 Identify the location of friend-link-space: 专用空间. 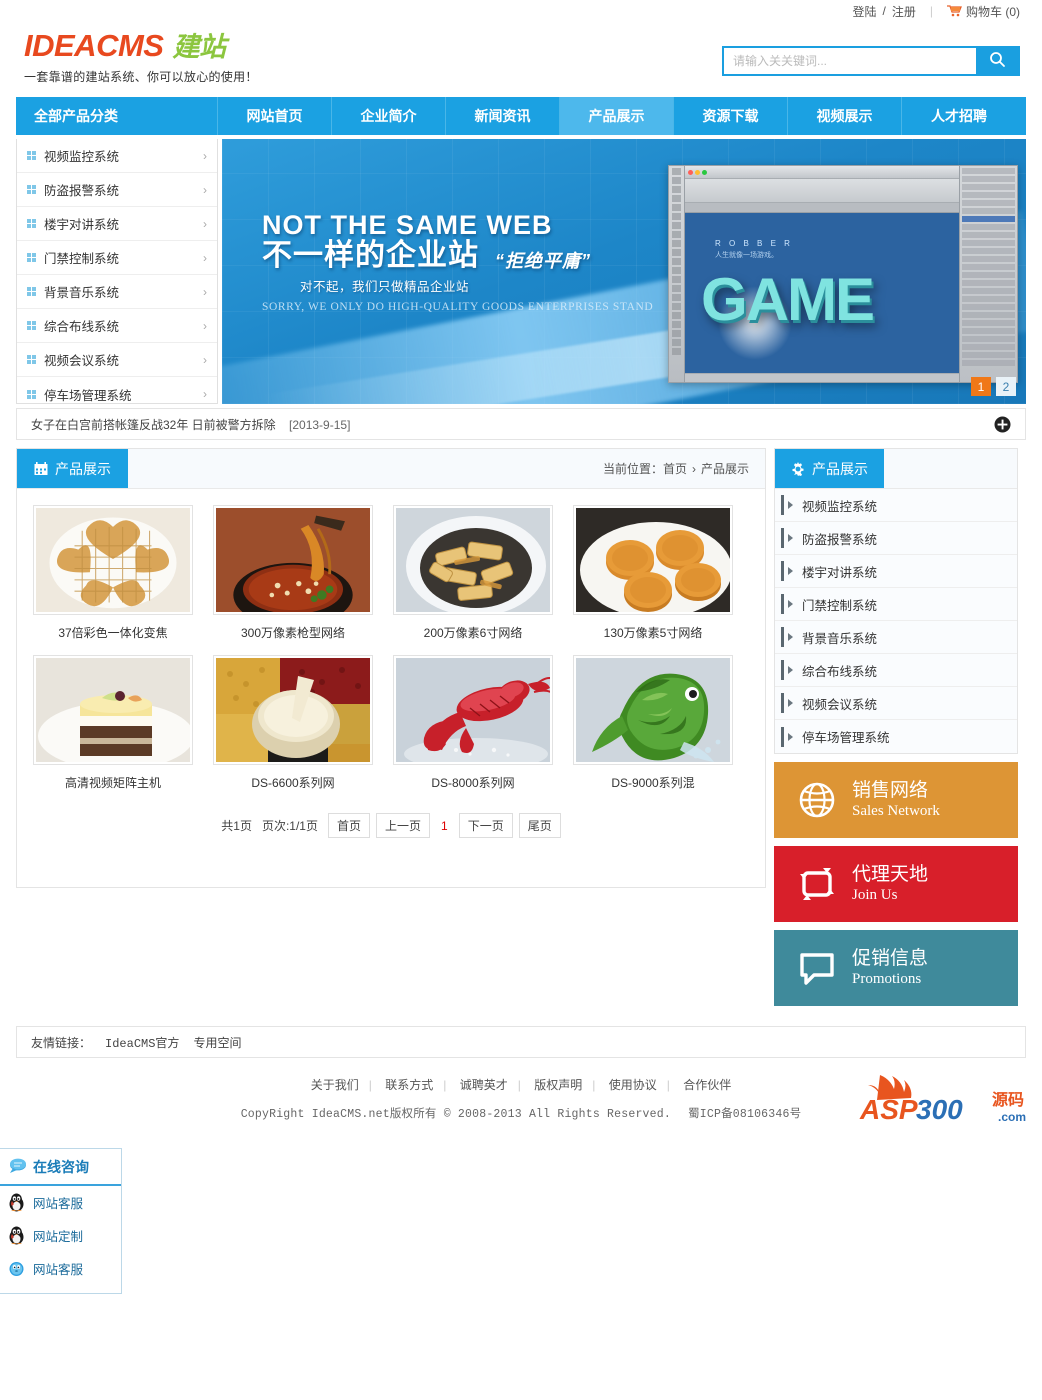
(217, 1042).